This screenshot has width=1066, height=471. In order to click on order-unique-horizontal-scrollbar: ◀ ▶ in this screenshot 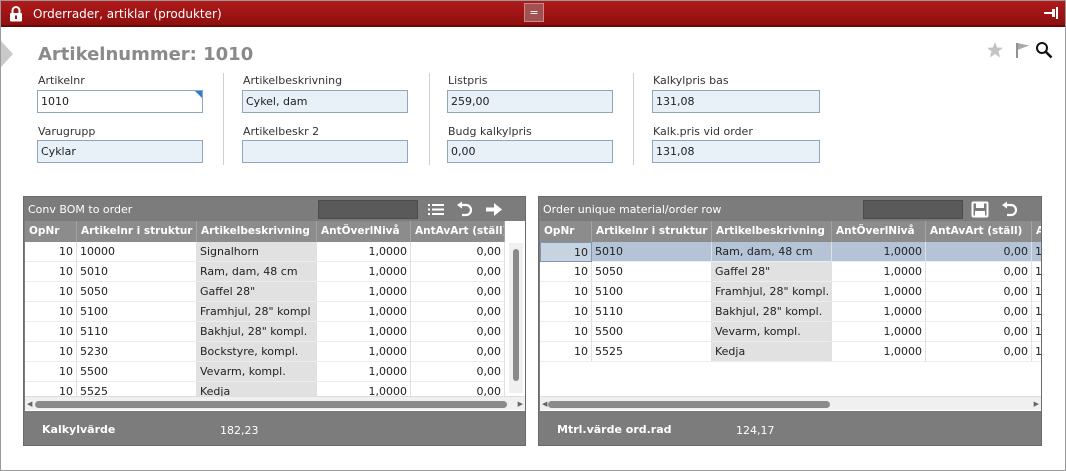, I will do `click(790, 403)`.